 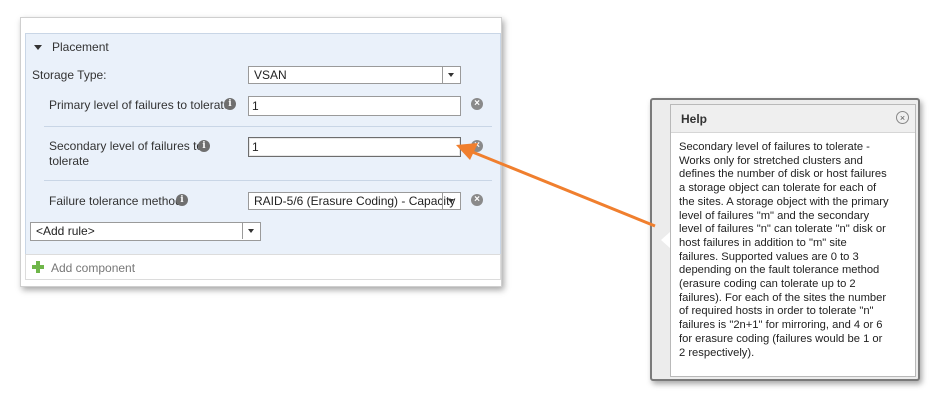 What do you see at coordinates (562, 188) in the screenshot?
I see `callout-arrow-line` at bounding box center [562, 188].